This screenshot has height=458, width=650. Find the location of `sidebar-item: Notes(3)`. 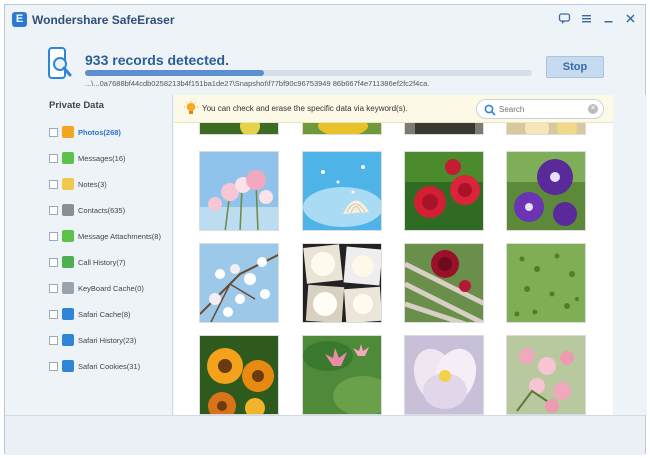

sidebar-item: Notes(3) is located at coordinates (105, 184).